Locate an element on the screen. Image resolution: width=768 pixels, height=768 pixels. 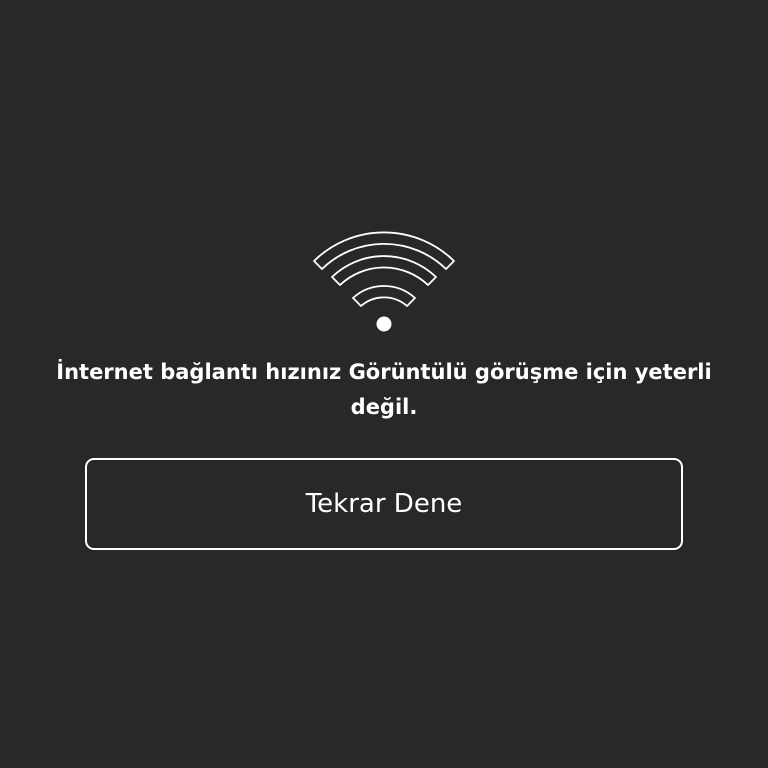
wifi-icon is located at coordinates (384, 281).